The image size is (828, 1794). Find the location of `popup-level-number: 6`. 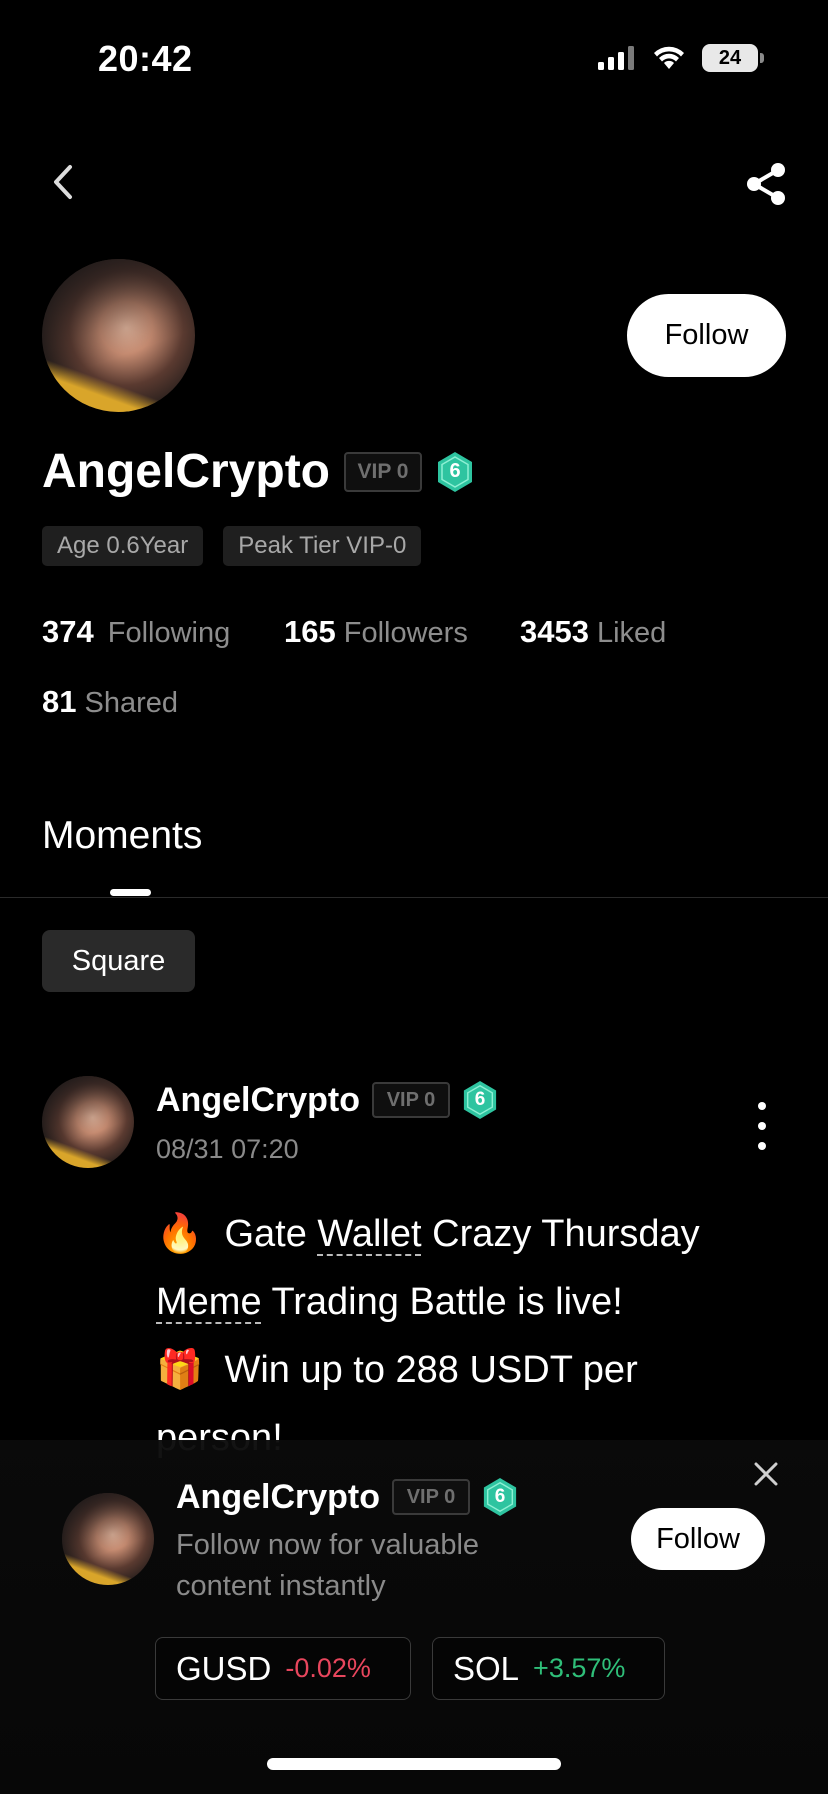

popup-level-number: 6 is located at coordinates (500, 1496).